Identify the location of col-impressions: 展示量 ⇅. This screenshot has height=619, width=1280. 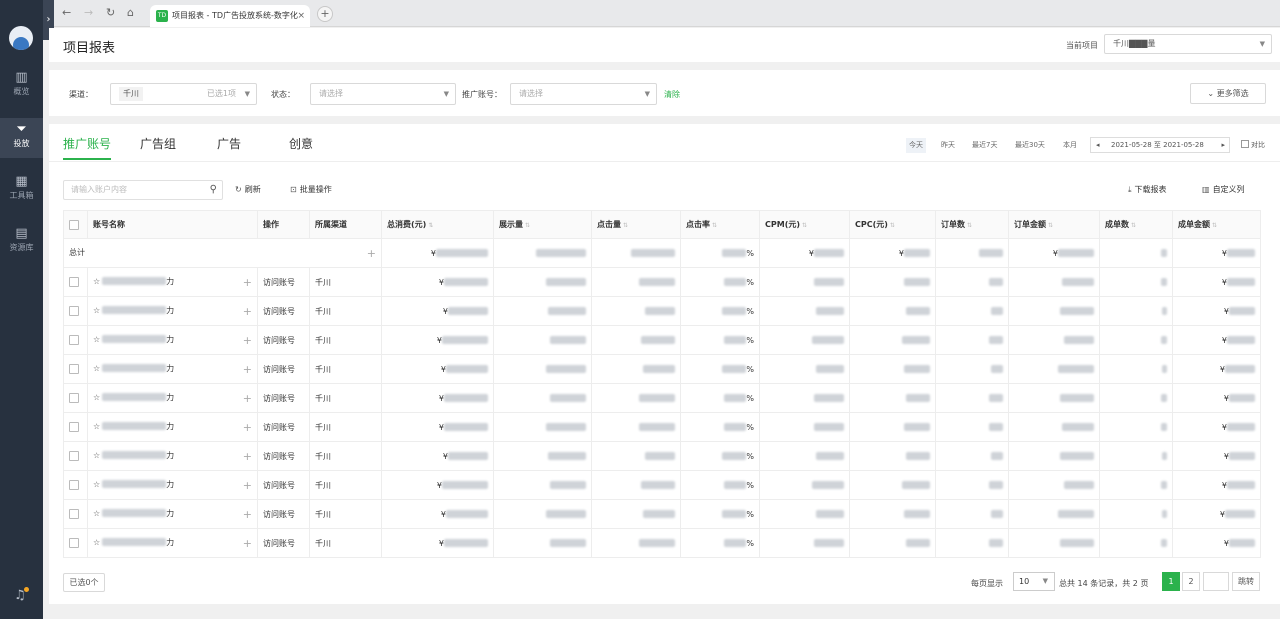
(542, 224).